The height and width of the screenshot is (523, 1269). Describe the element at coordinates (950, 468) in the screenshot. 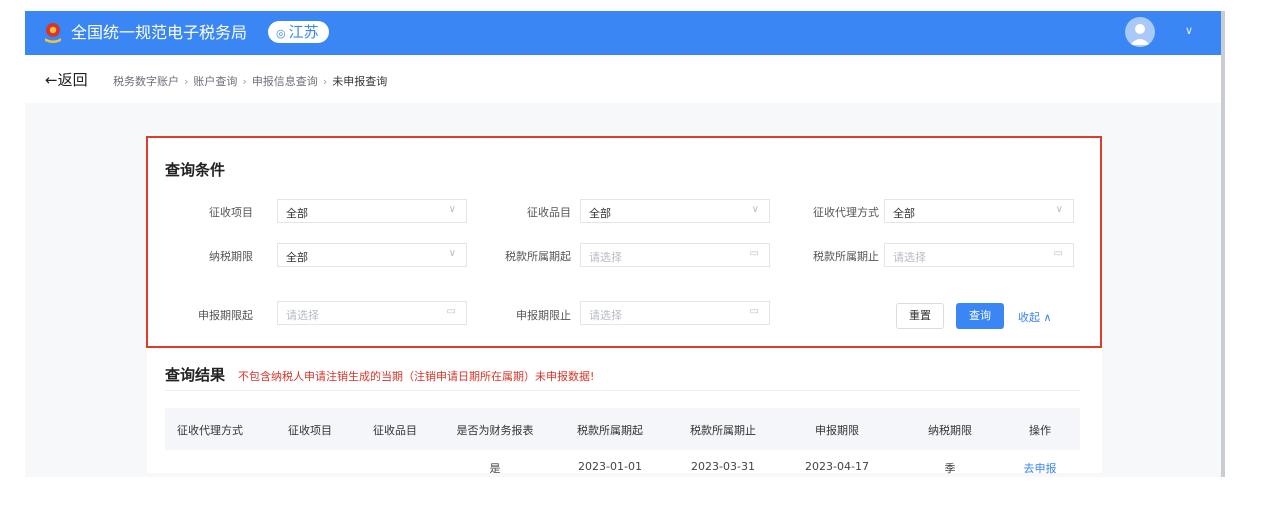

I see `table-cell: 季` at that location.